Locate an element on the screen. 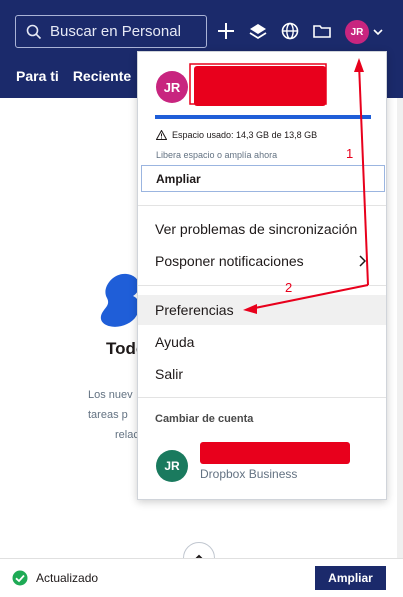 This screenshot has height=597, width=403. menu-item-help: Ayuda is located at coordinates (262, 342).